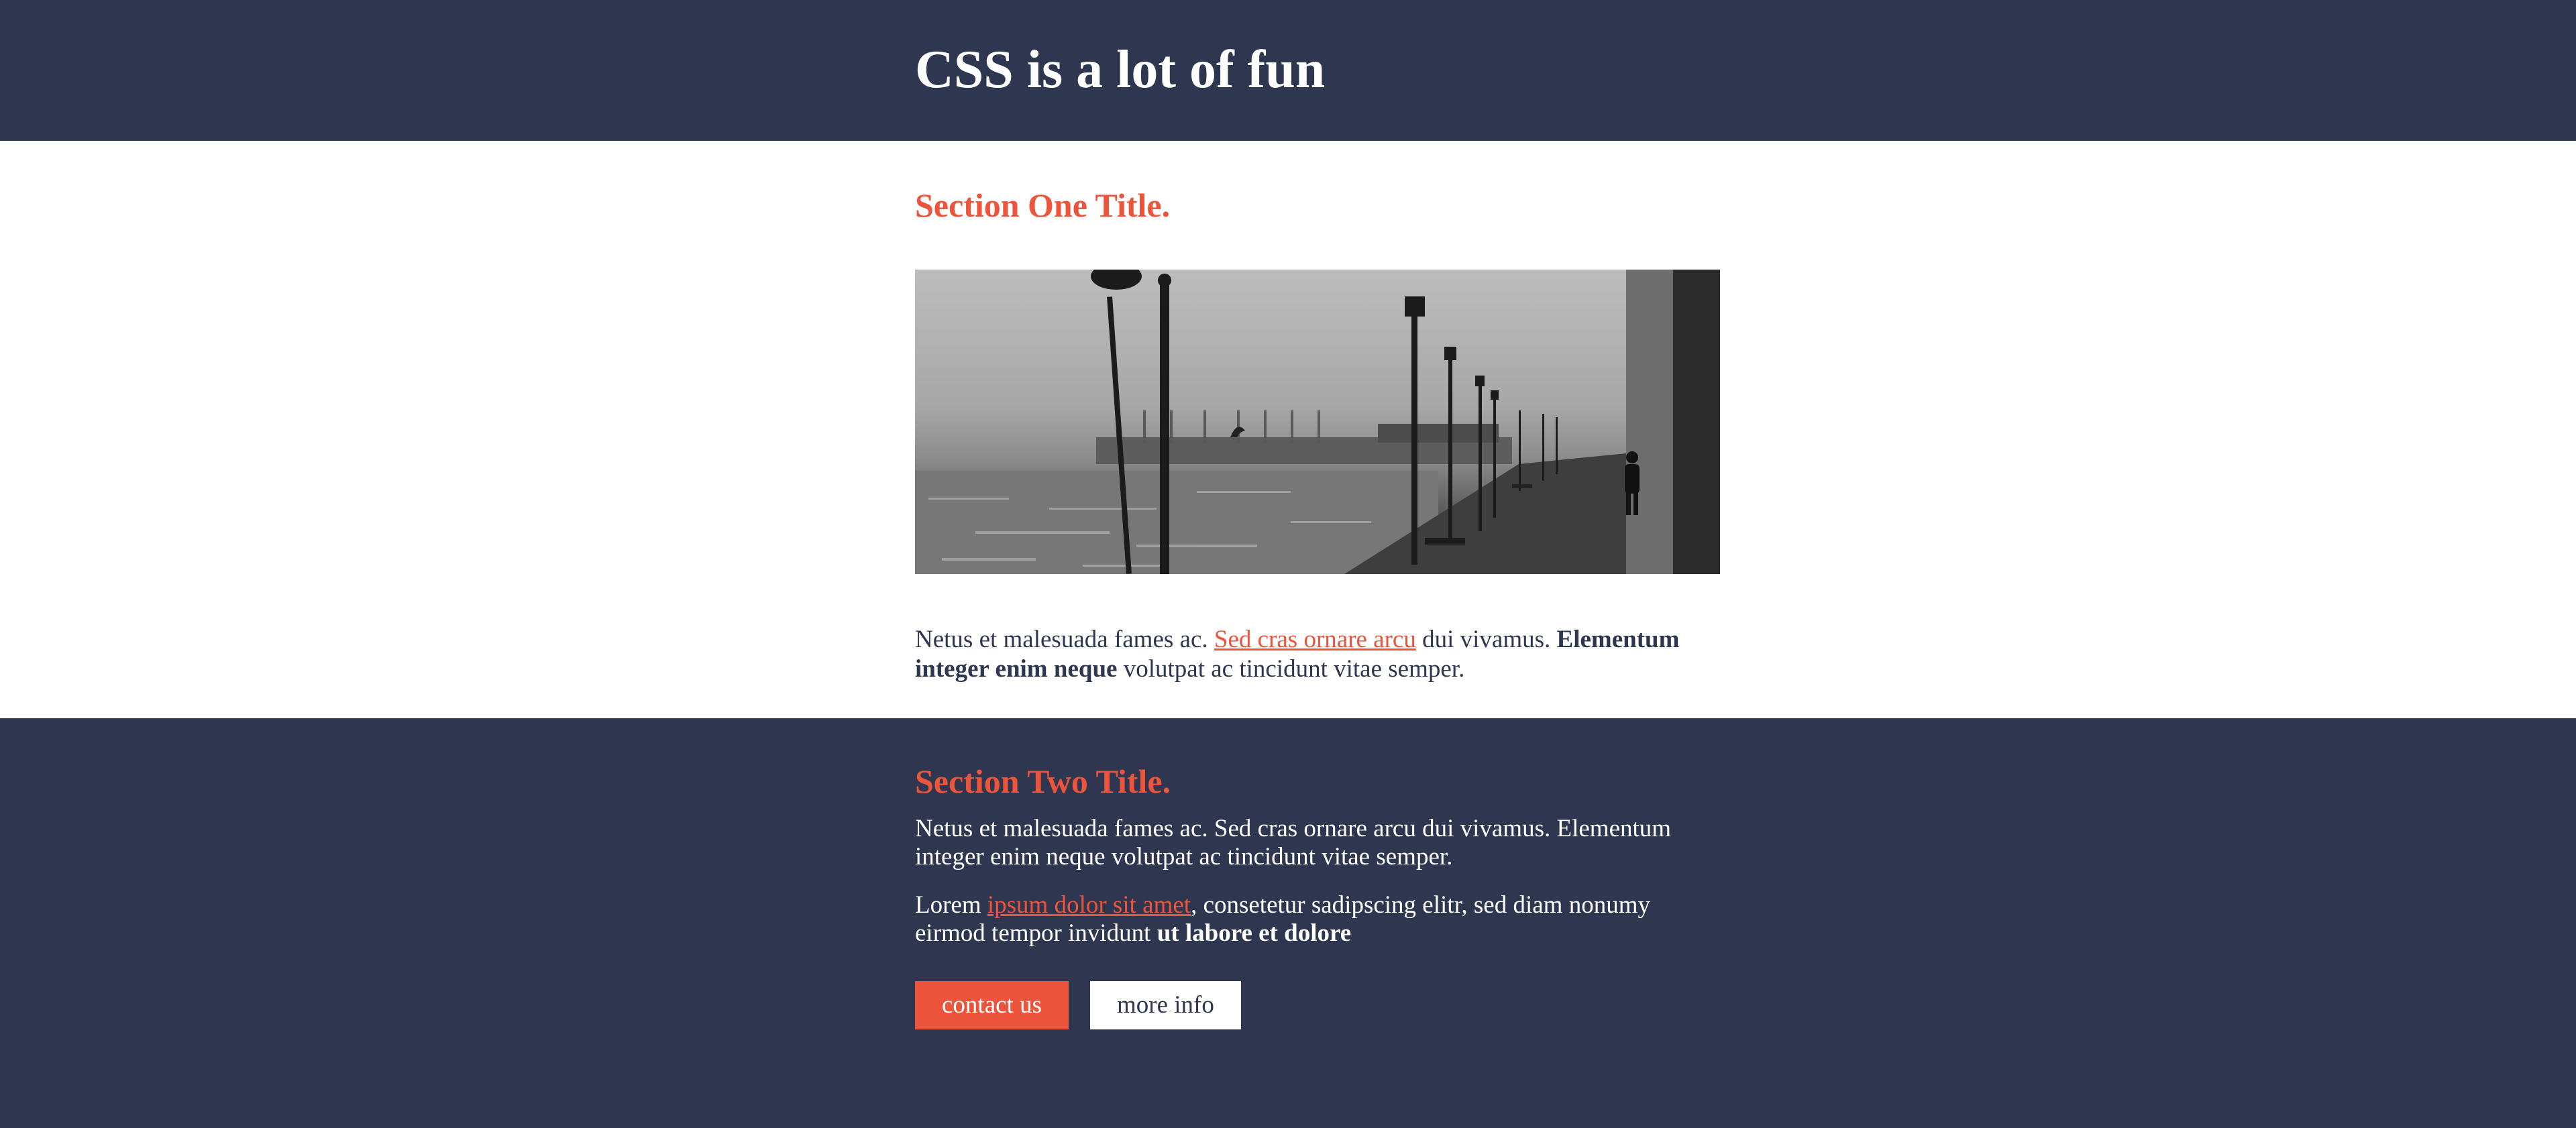  I want to click on paragraph-text: Netus et malesuada fames ac., so click(1064, 639).